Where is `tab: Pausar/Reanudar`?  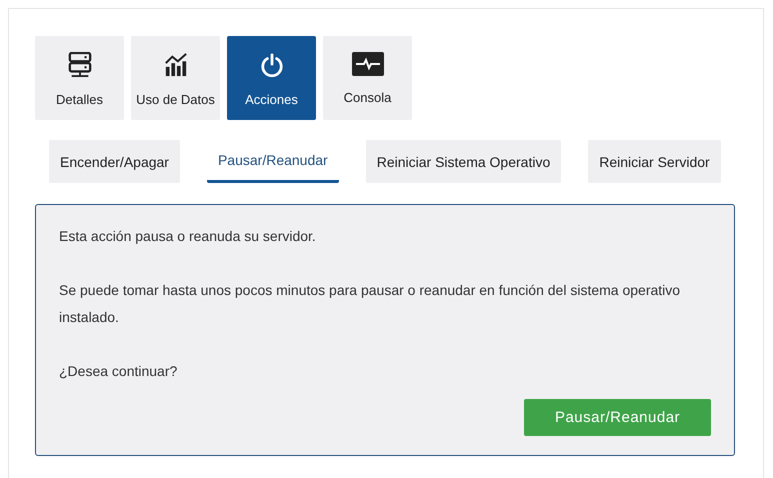
tab: Pausar/Reanudar is located at coordinates (272, 161).